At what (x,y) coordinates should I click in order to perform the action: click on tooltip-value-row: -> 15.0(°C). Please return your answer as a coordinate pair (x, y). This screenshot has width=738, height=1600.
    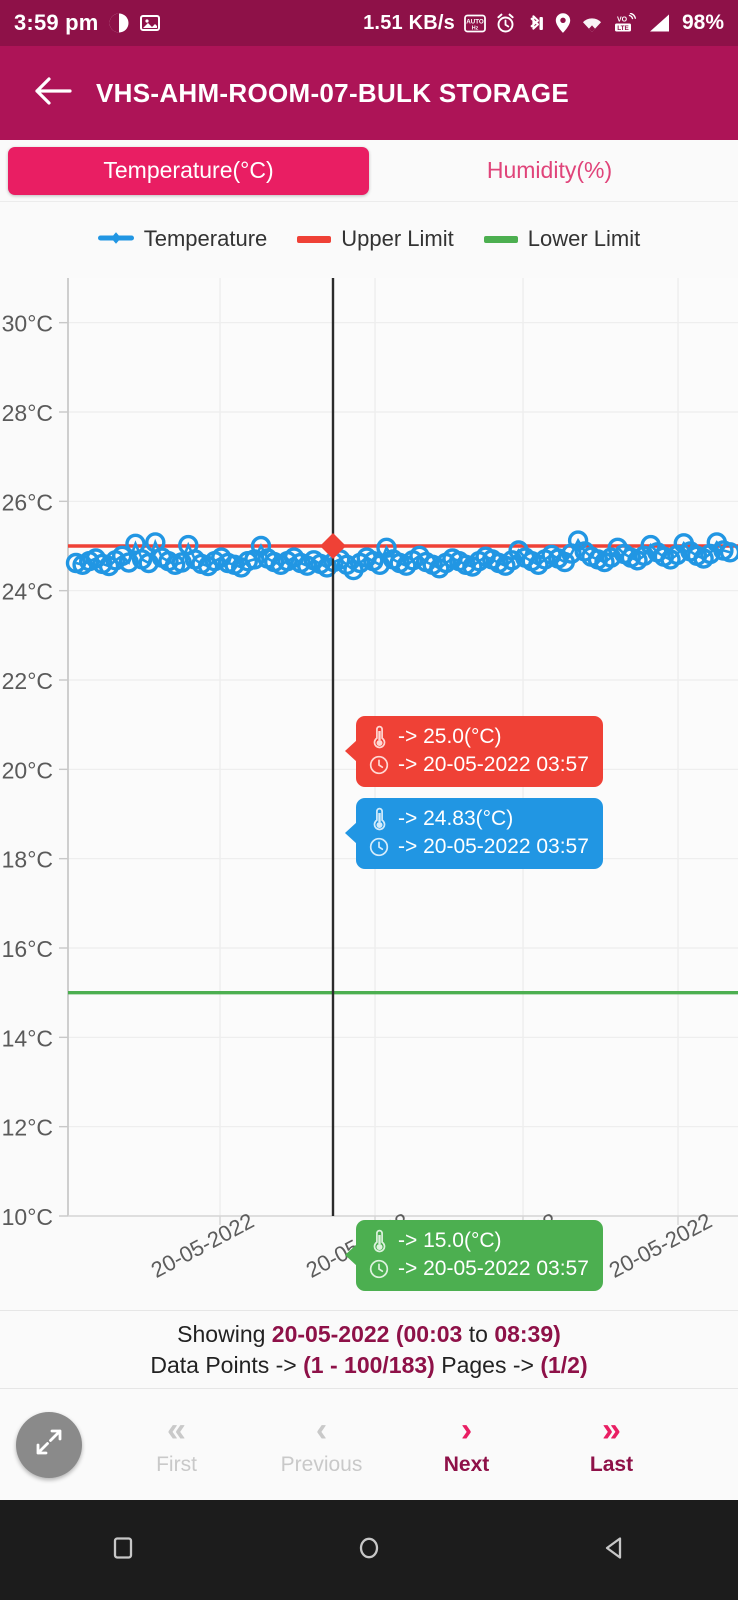
    Looking at the image, I should click on (478, 1241).